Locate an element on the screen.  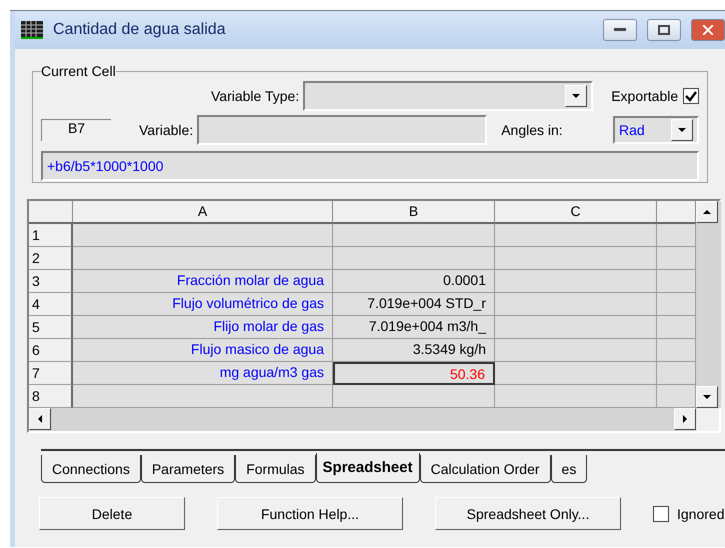
variable-field is located at coordinates (342, 130).